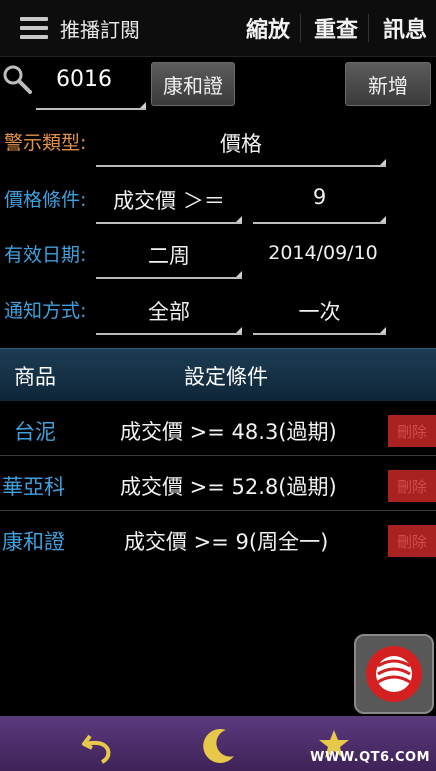 The width and height of the screenshot is (436, 771). What do you see at coordinates (35, 432) in the screenshot?
I see `row-product: 台泥` at bounding box center [35, 432].